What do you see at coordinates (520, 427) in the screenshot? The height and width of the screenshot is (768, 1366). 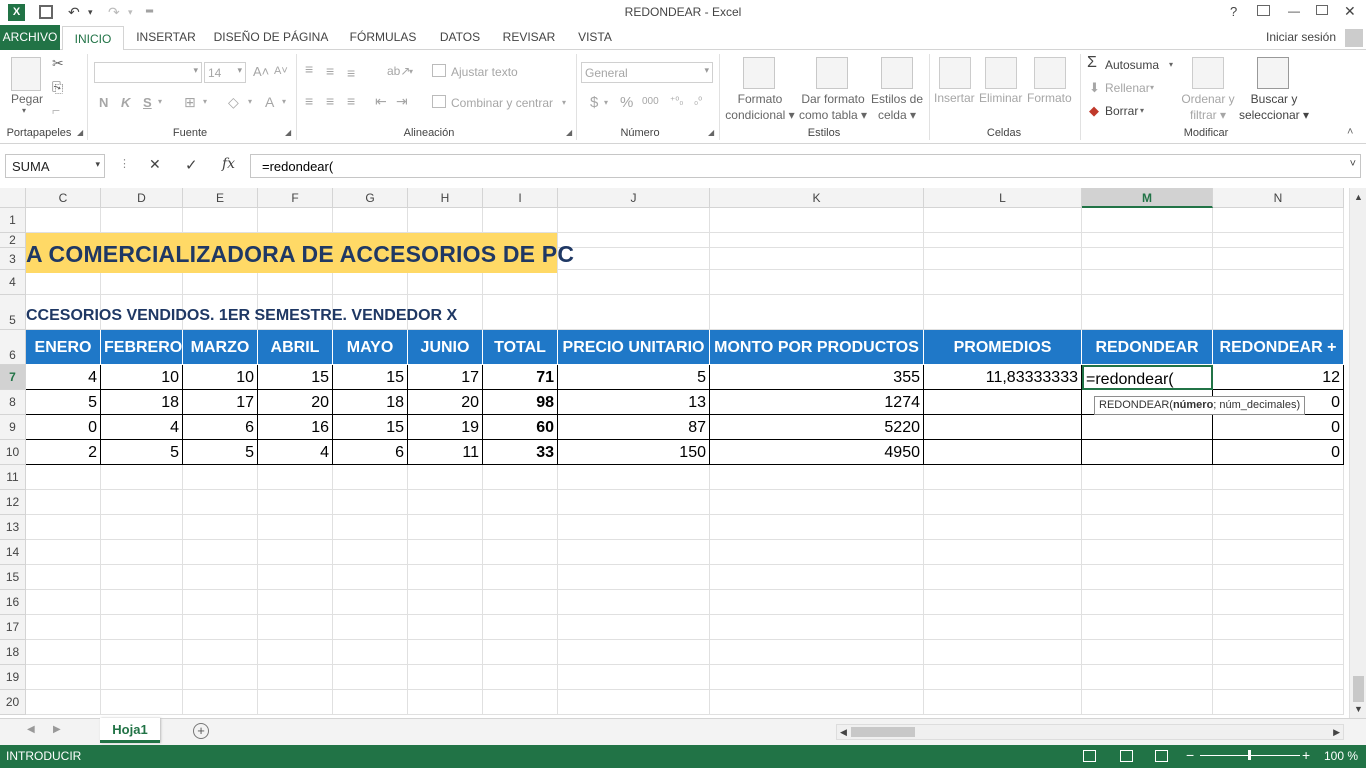 I see `table-cell: 60` at bounding box center [520, 427].